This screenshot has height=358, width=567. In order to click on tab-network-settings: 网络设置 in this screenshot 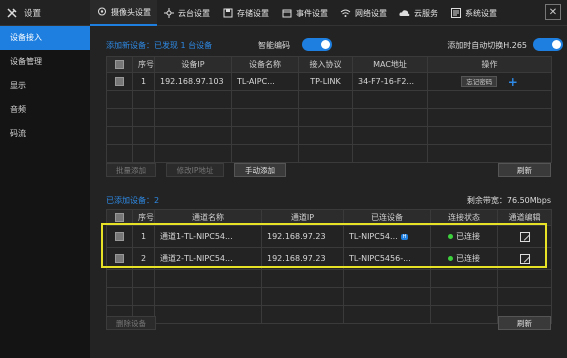, I will do `click(363, 13)`.